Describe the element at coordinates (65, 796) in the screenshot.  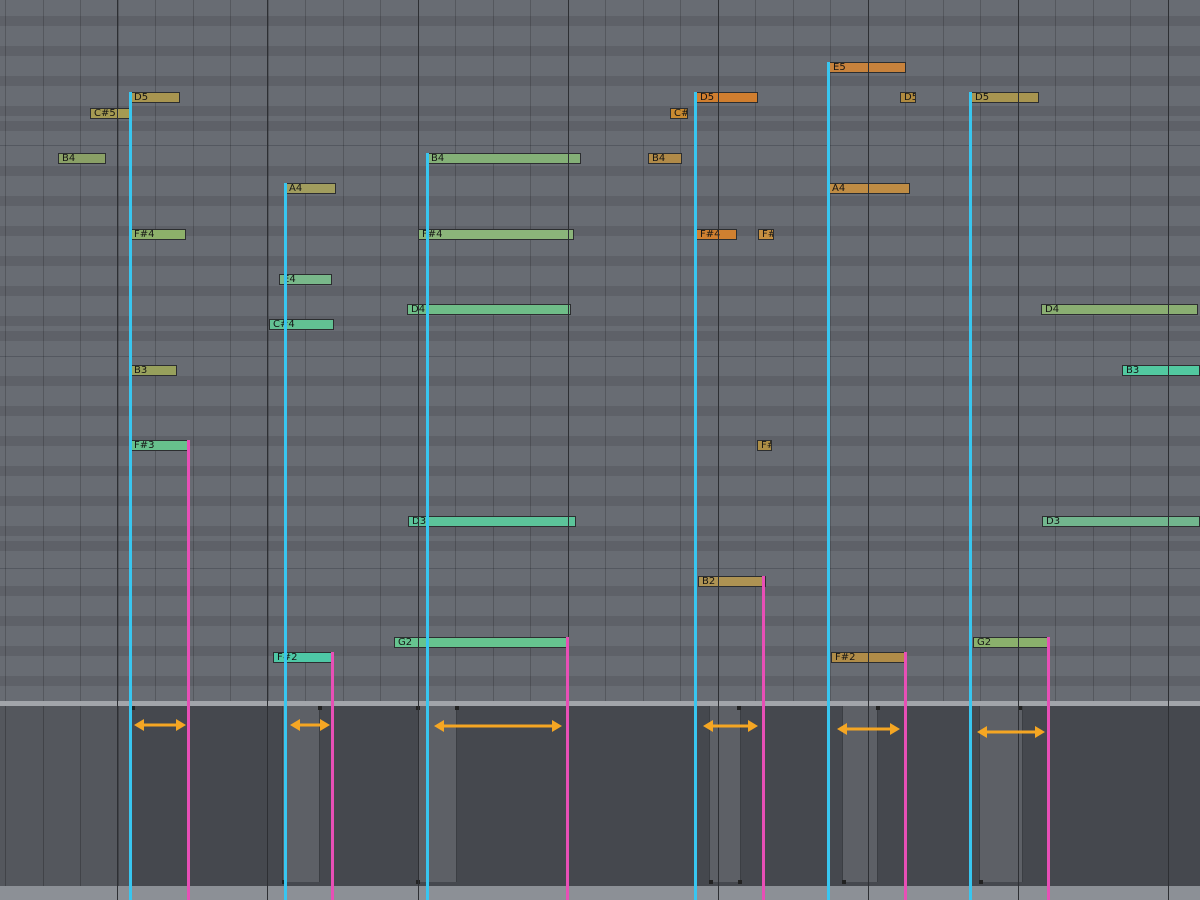
I see `velocity-lane-region` at that location.